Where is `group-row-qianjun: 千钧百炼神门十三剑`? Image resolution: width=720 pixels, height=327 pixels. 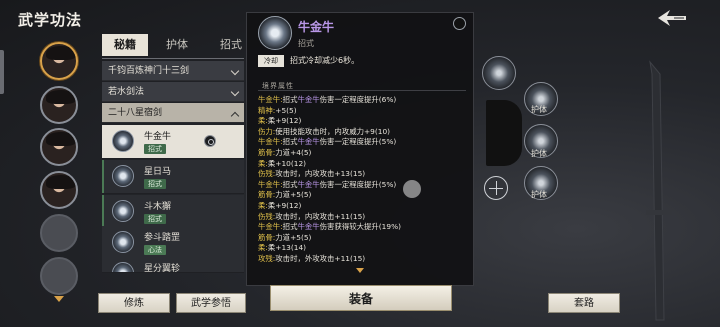 group-row-qianjun: 千钧百炼神门十三剑 is located at coordinates (173, 71).